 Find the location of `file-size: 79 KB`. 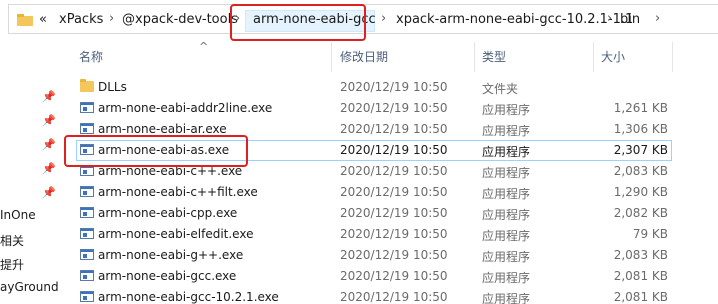

file-size: 79 KB is located at coordinates (650, 234).